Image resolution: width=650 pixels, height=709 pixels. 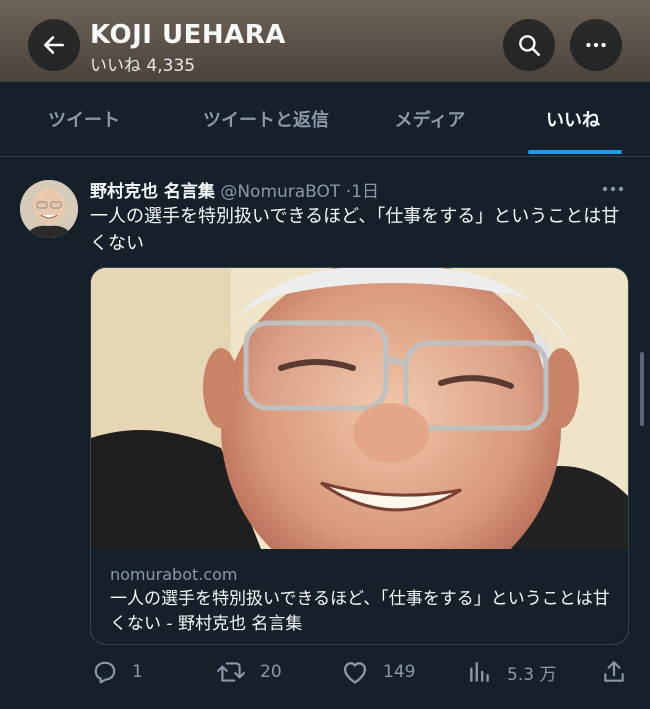 I want to click on retweet-count: 20, so click(x=271, y=672).